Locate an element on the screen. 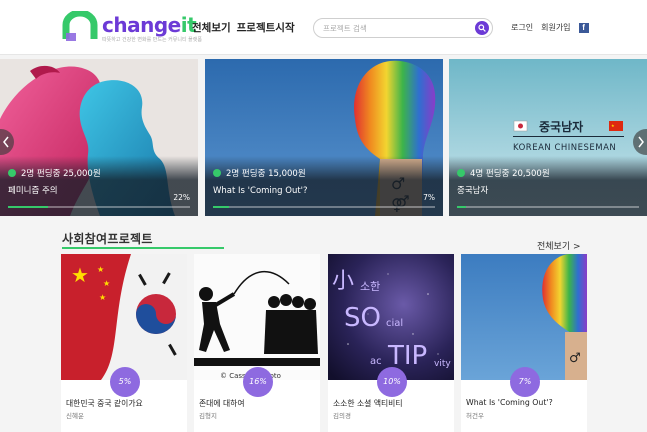 Image resolution: width=647 pixels, height=432 pixels. search-box is located at coordinates (403, 28).